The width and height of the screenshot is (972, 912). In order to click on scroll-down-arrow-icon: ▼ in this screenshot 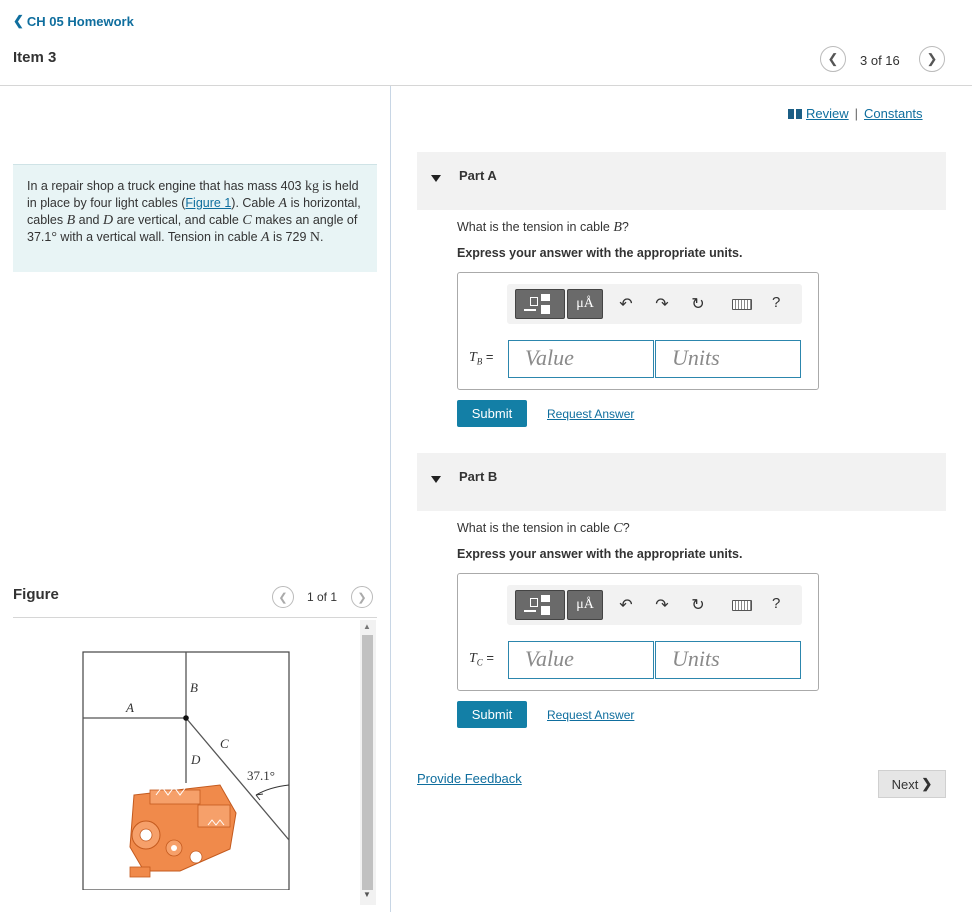, I will do `click(367, 894)`.